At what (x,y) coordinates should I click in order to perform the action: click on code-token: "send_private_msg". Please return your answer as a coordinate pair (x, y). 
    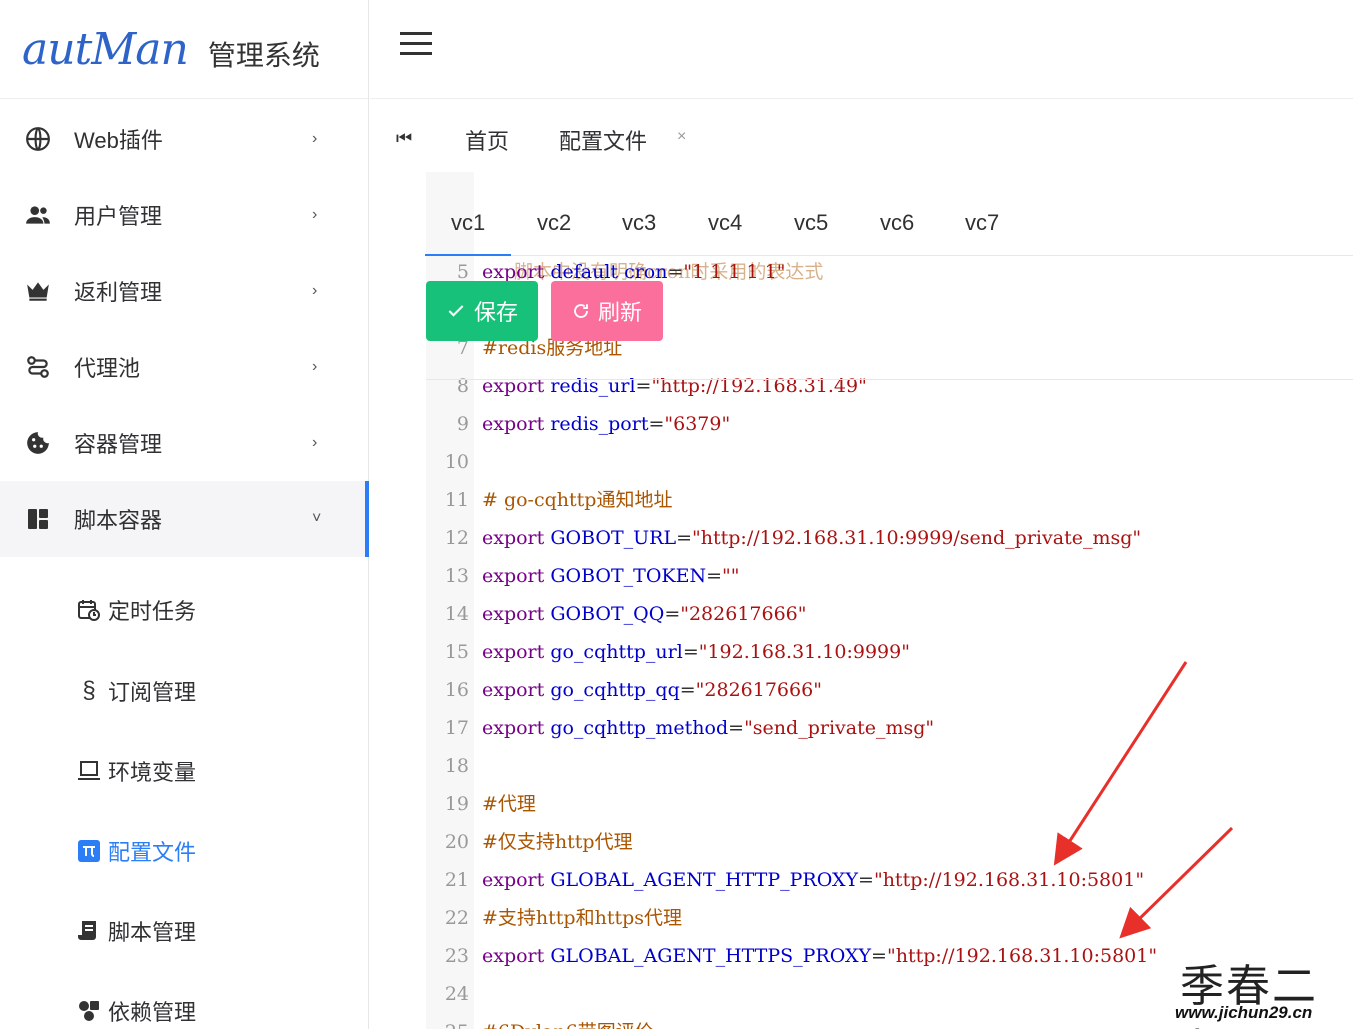
    Looking at the image, I should click on (839, 728).